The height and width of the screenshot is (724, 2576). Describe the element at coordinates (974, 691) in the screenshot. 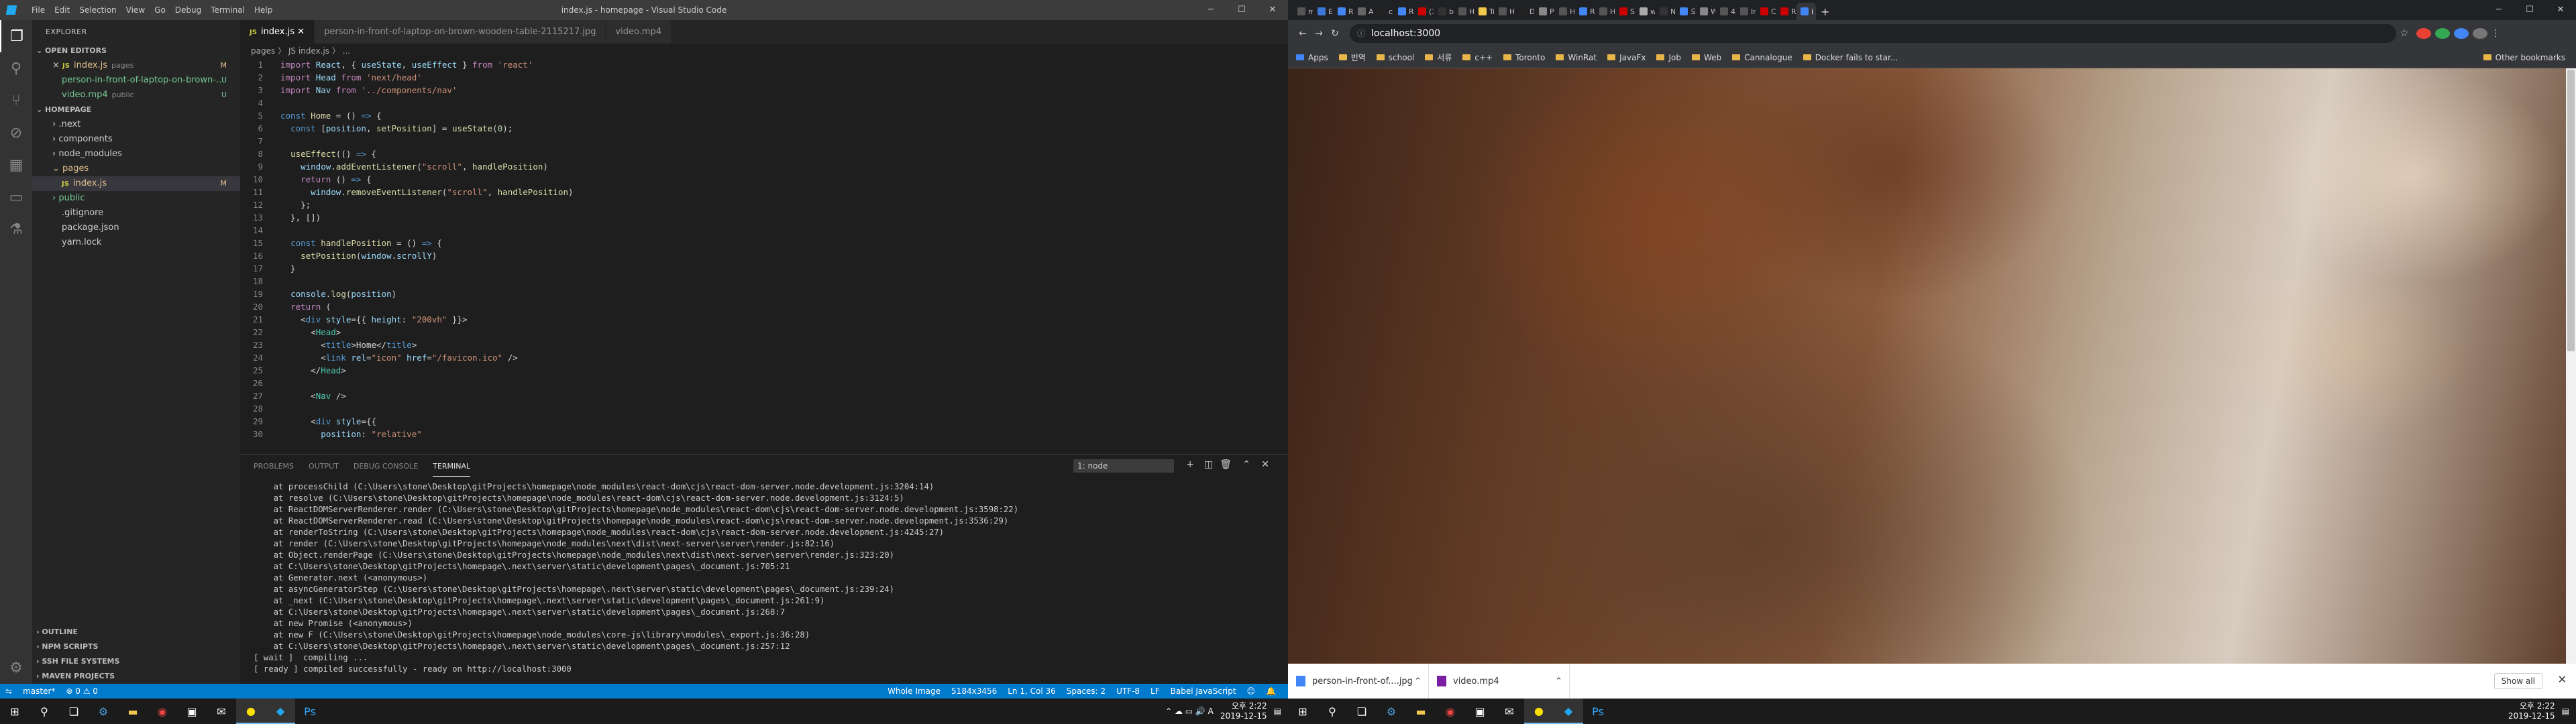

I see `status-image-size: 5184x3456` at that location.